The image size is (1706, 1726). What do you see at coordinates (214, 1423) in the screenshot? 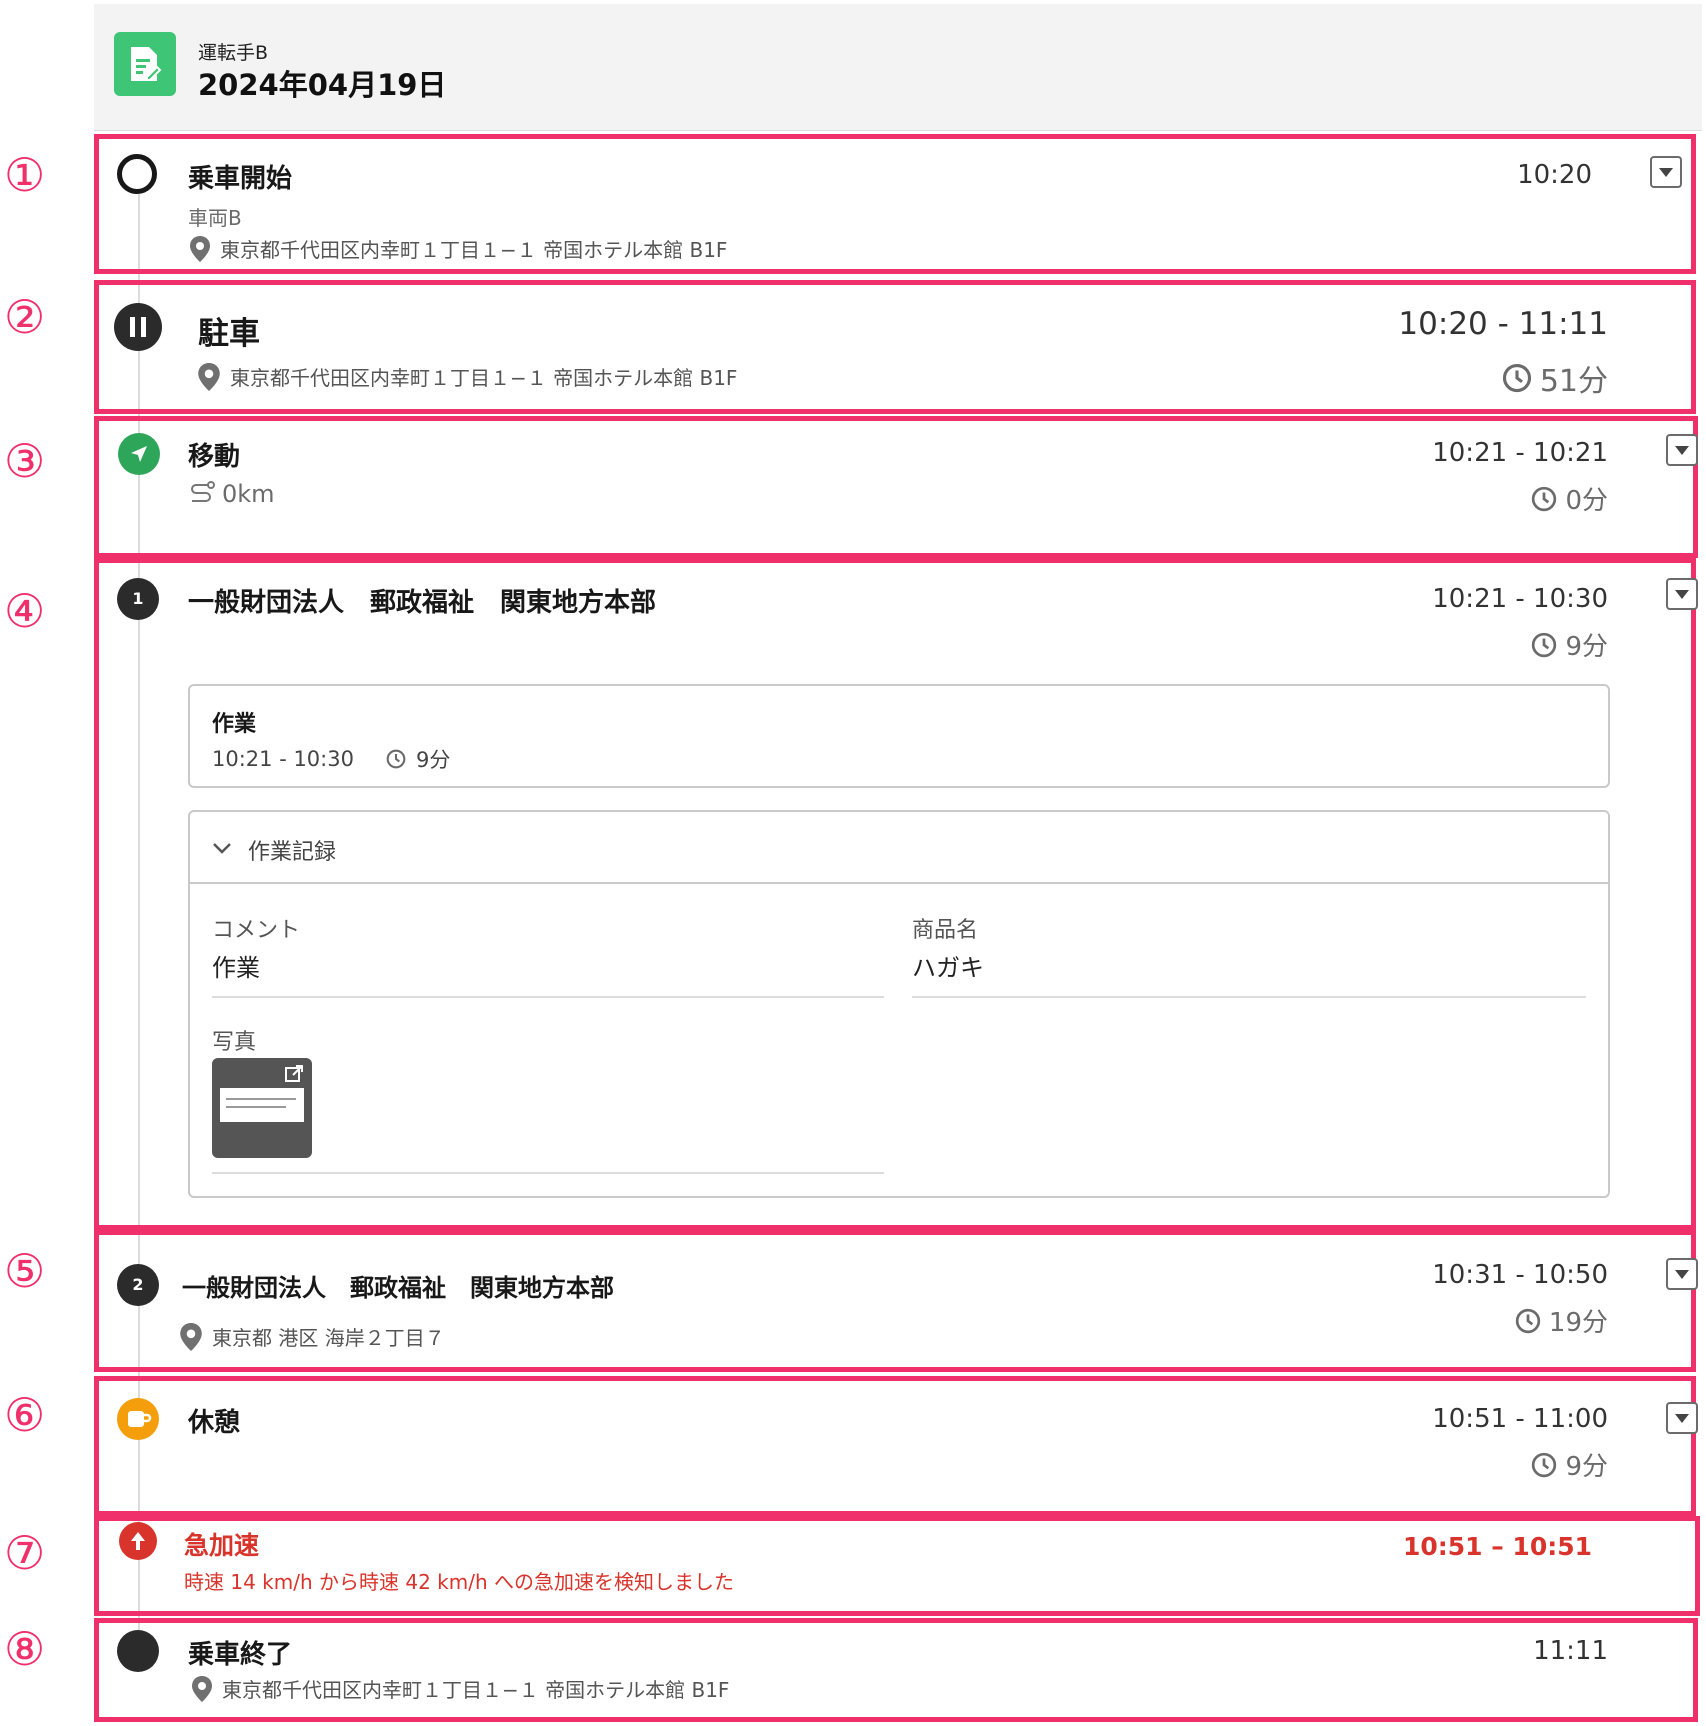
I see `event-title: 休憩` at bounding box center [214, 1423].